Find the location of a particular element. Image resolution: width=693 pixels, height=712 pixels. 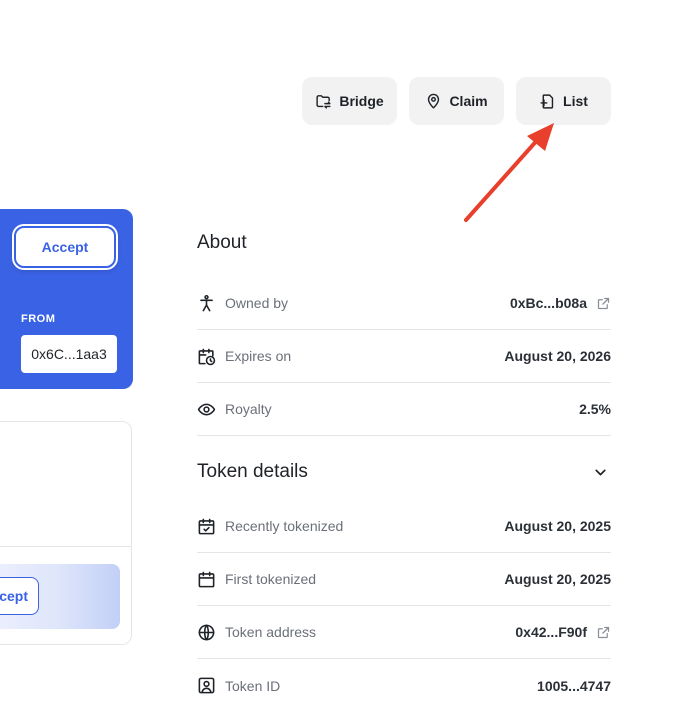

owned-by-row: Owned by 0xBc...b08a is located at coordinates (404, 303).